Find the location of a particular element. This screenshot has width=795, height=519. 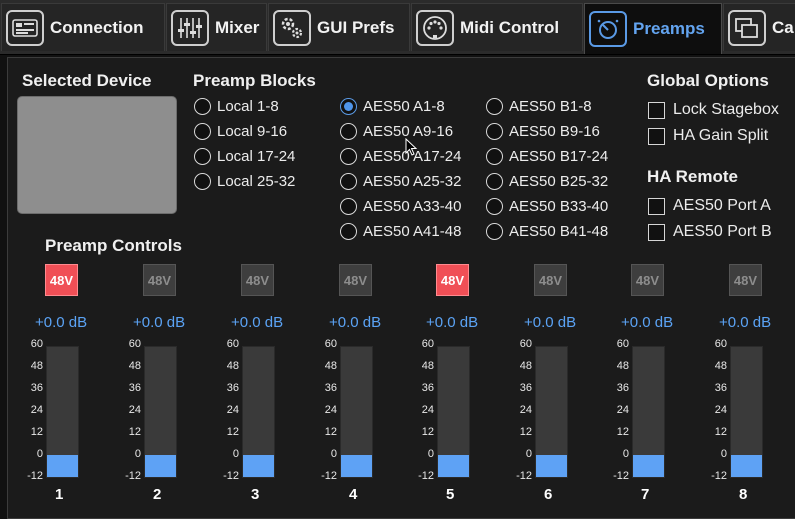

preamp-controls-title: Preamp Controls is located at coordinates (113, 245).